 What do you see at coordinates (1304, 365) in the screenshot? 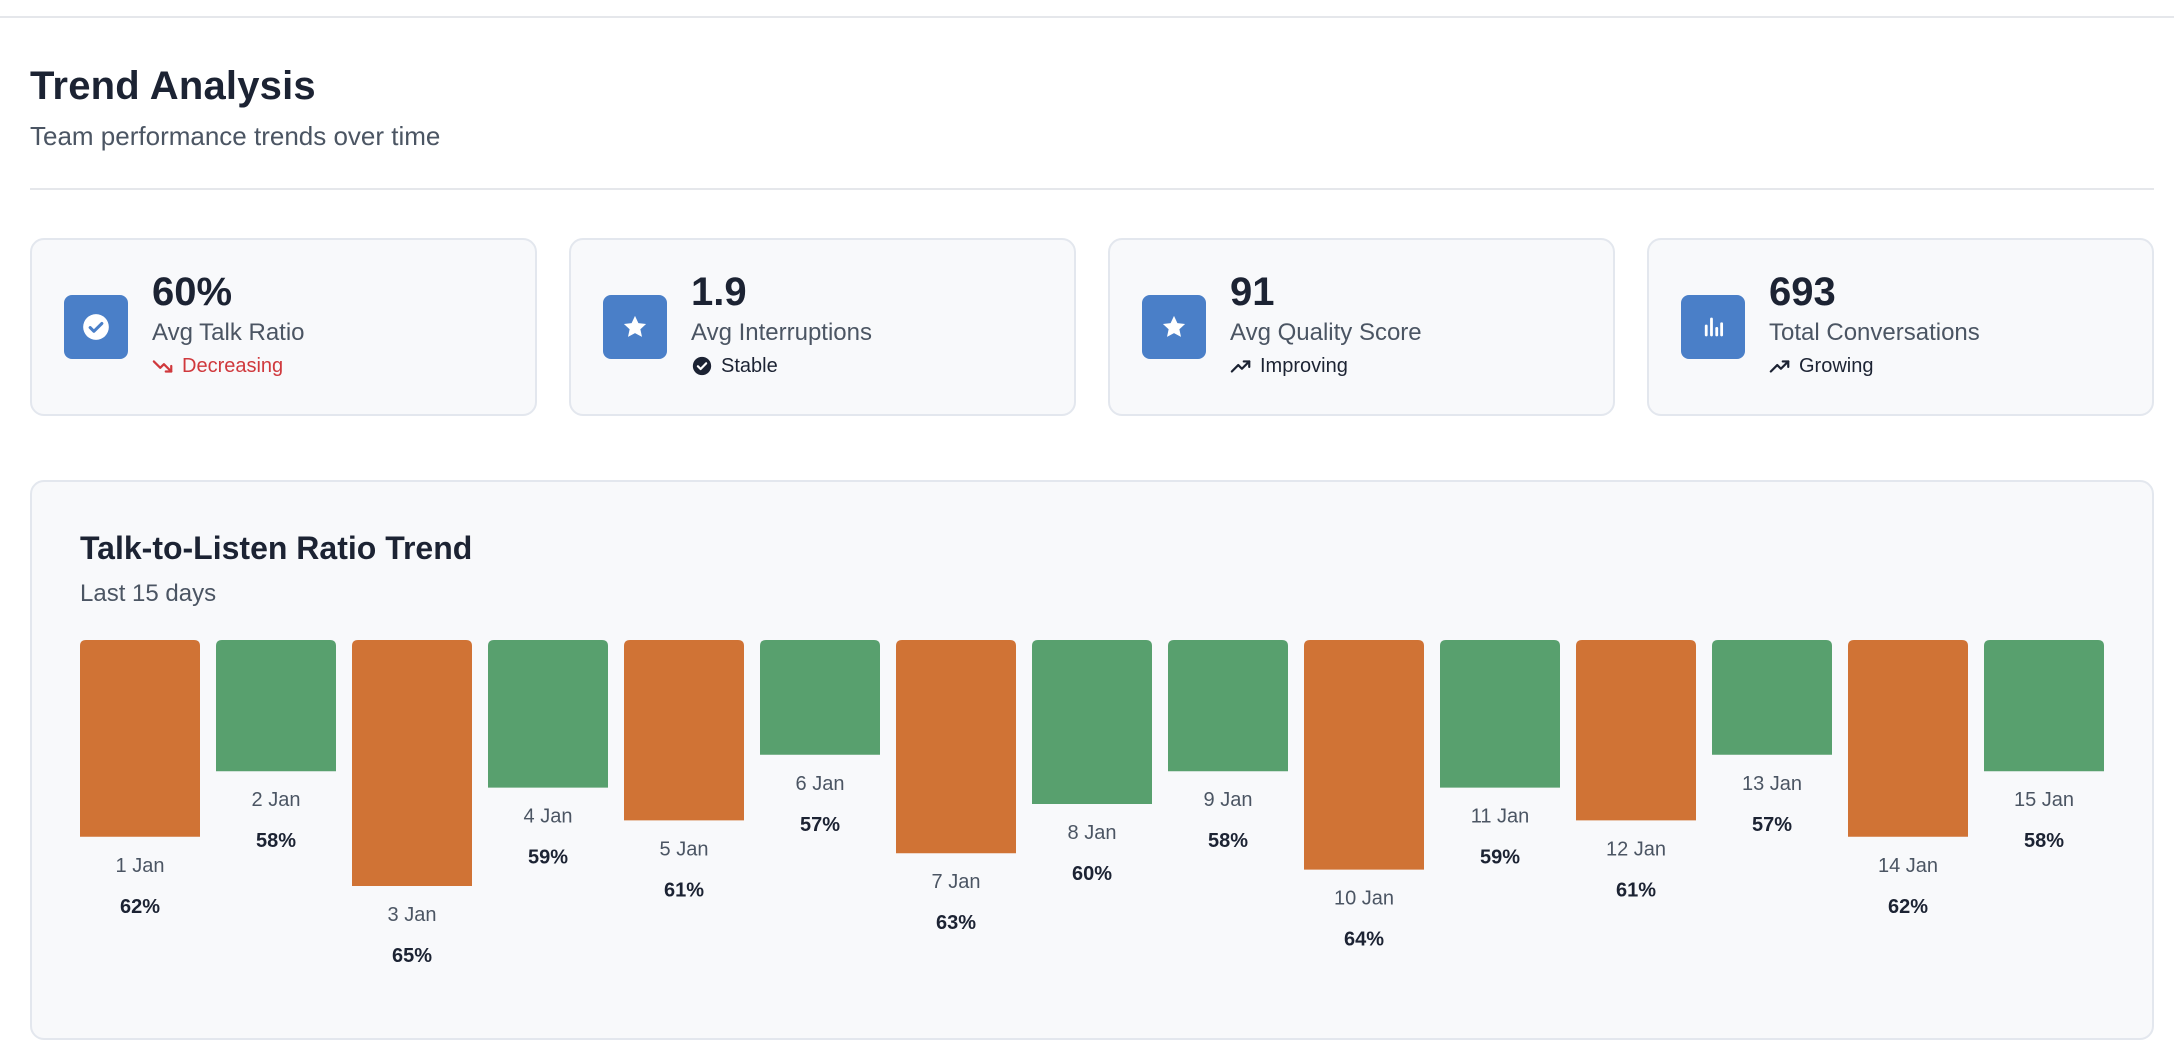
I see `stat-trend-label: Improving` at bounding box center [1304, 365].